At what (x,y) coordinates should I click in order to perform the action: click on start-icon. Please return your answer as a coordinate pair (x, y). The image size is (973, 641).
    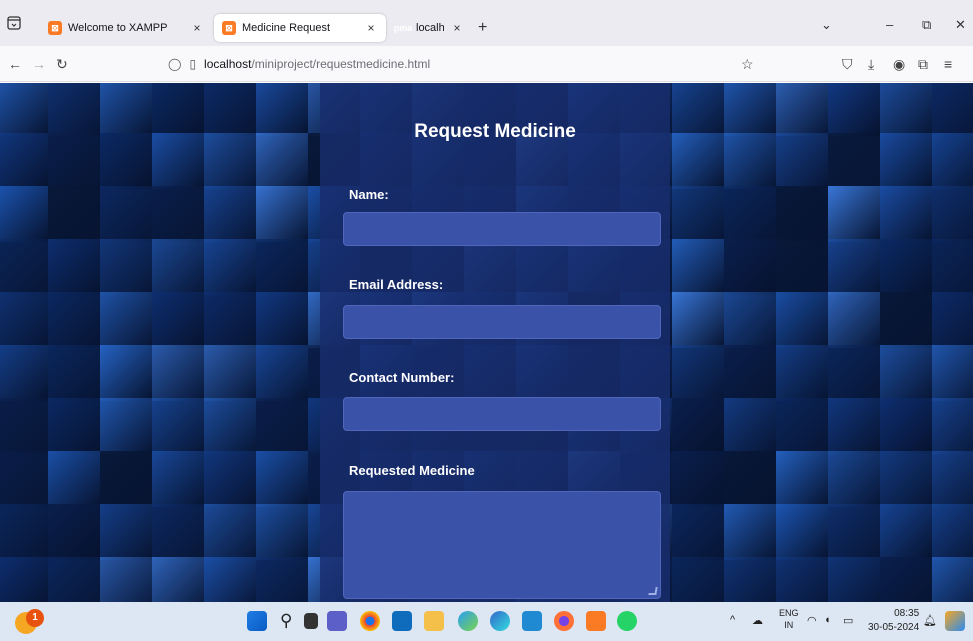
    Looking at the image, I should click on (257, 621).